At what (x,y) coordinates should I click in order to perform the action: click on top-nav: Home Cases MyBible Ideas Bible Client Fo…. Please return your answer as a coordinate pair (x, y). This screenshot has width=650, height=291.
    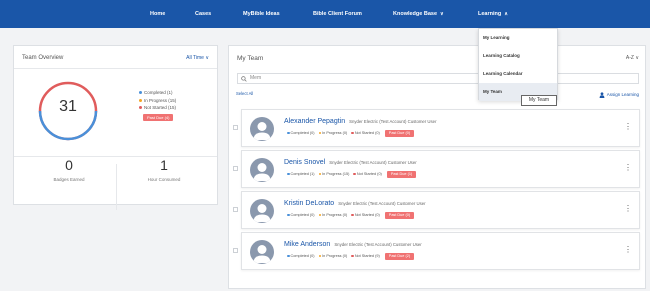
    Looking at the image, I should click on (325, 14).